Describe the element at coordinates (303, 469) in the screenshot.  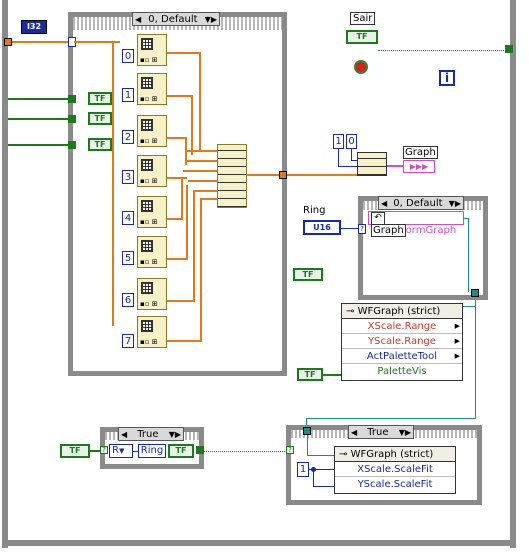
I see `scalefit-constant: 1` at that location.